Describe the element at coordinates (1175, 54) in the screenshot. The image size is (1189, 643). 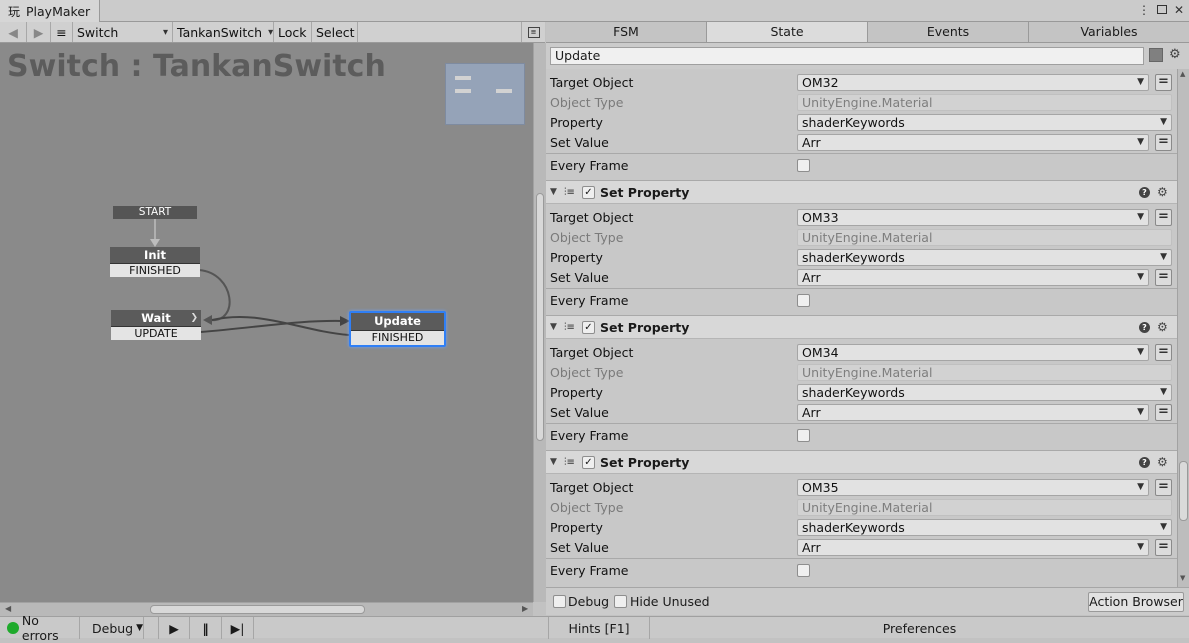
I see `settings-gear-icon: ⚙` at that location.